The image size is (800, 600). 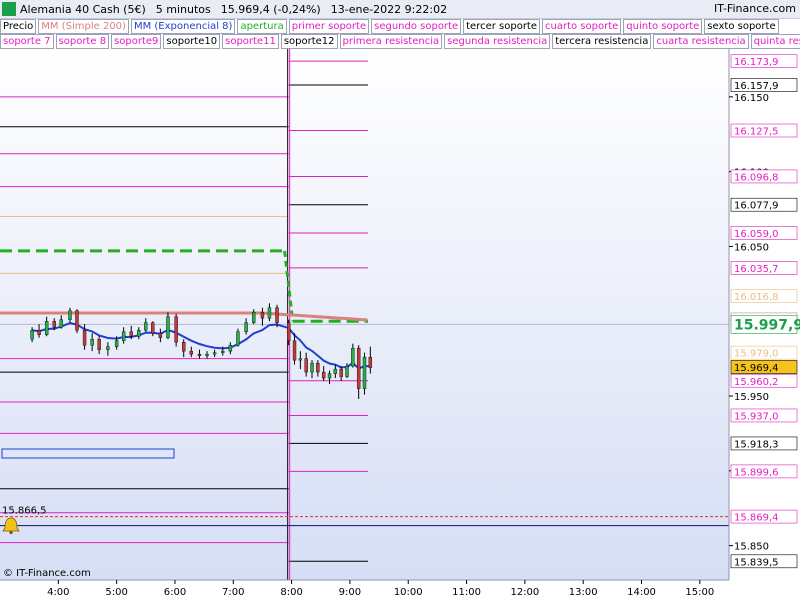 What do you see at coordinates (583, 592) in the screenshot?
I see `x-tick-label: 13:00` at bounding box center [583, 592].